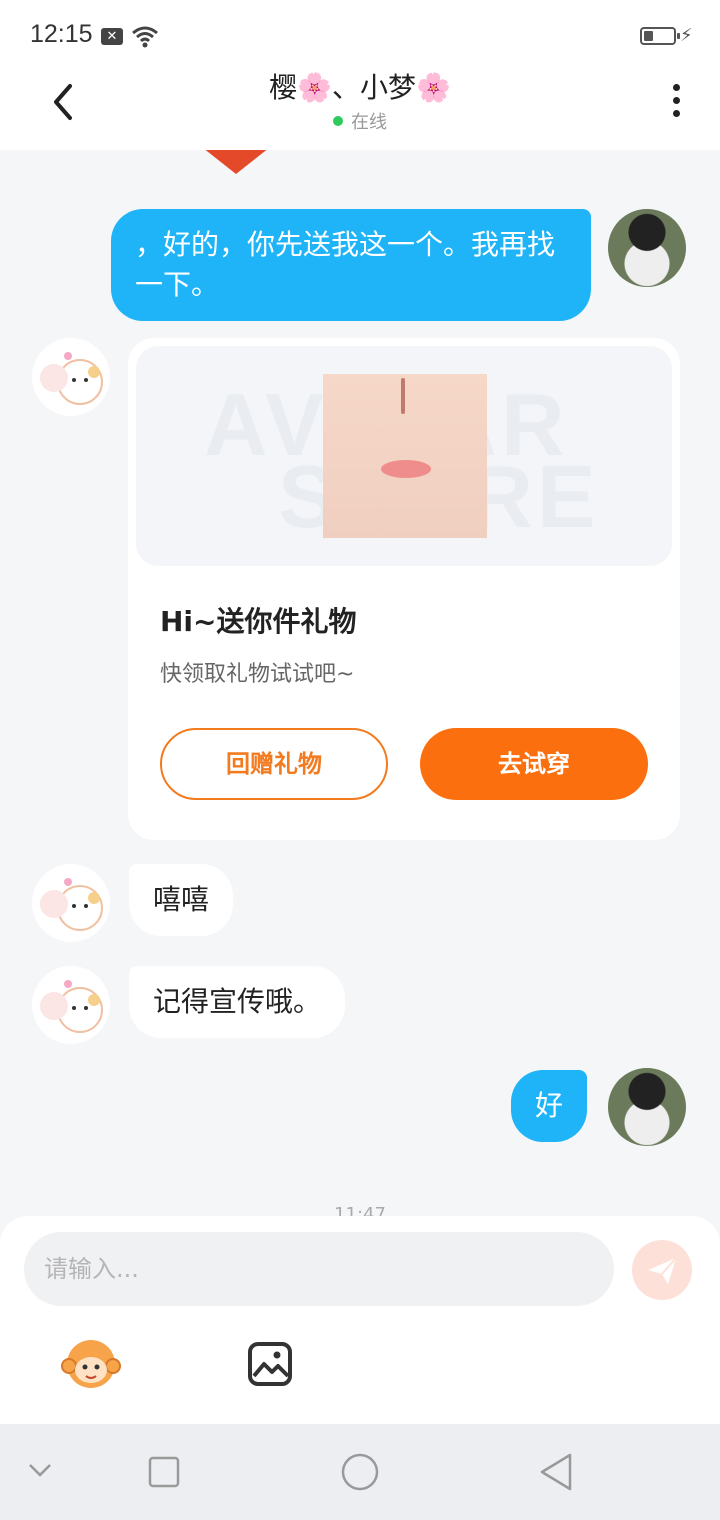 The image size is (720, 1520). I want to click on gift-preview: AVATAR STORE, so click(404, 456).